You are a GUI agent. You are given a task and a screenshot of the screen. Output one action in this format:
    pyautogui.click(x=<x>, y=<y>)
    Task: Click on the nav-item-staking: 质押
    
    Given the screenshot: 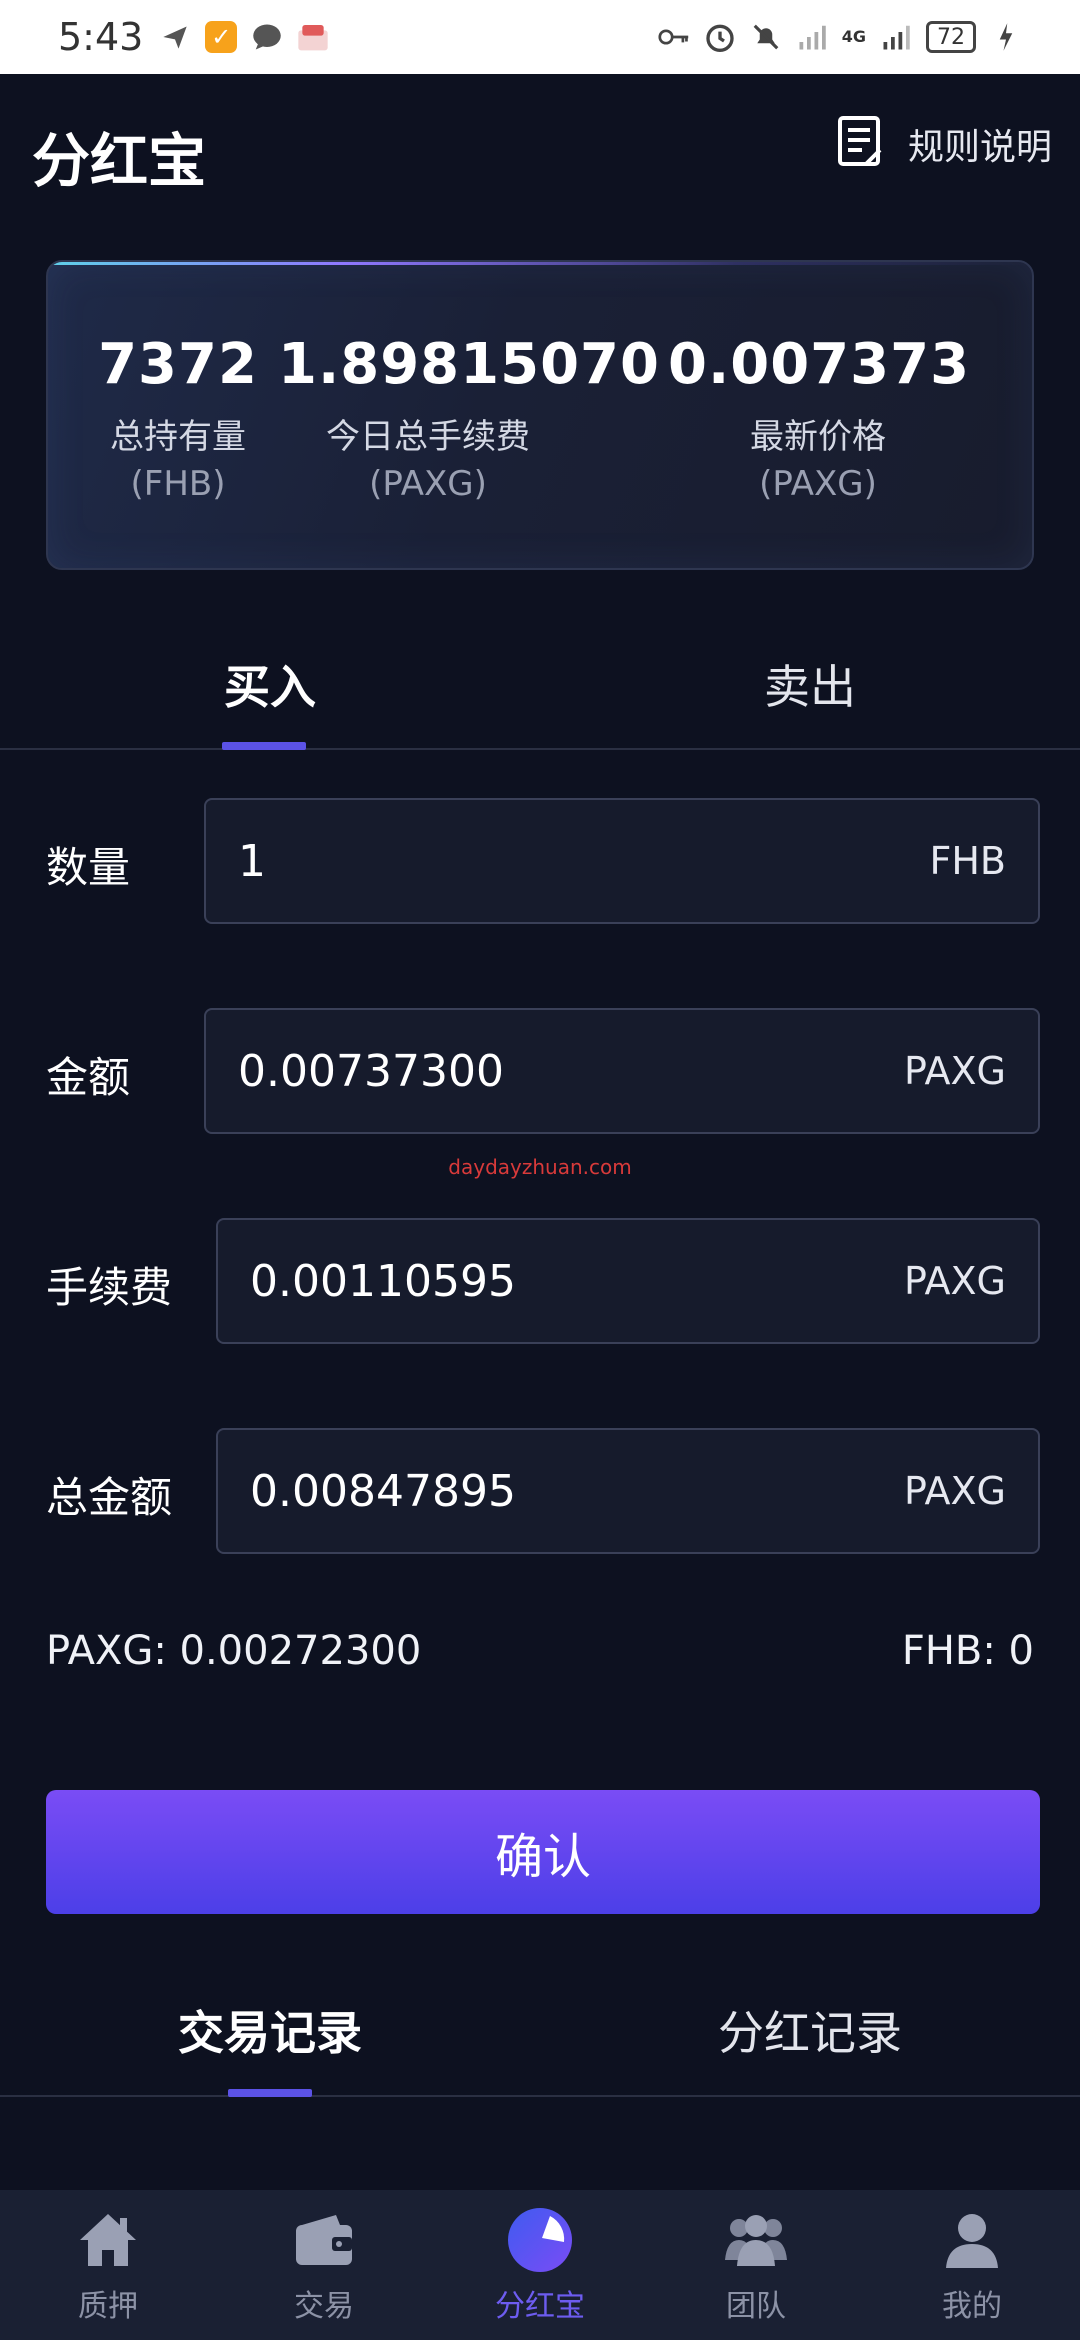 What is the action you would take?
    pyautogui.click(x=108, y=2265)
    